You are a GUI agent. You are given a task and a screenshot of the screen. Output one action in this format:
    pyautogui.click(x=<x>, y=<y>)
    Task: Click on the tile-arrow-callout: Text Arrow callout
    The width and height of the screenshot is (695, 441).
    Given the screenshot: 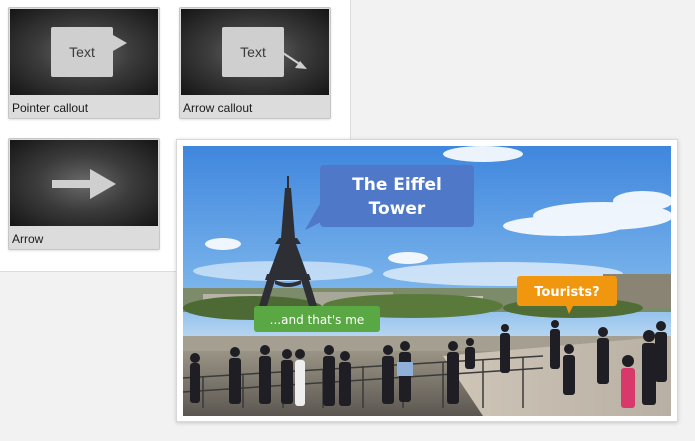 What is the action you would take?
    pyautogui.click(x=255, y=63)
    